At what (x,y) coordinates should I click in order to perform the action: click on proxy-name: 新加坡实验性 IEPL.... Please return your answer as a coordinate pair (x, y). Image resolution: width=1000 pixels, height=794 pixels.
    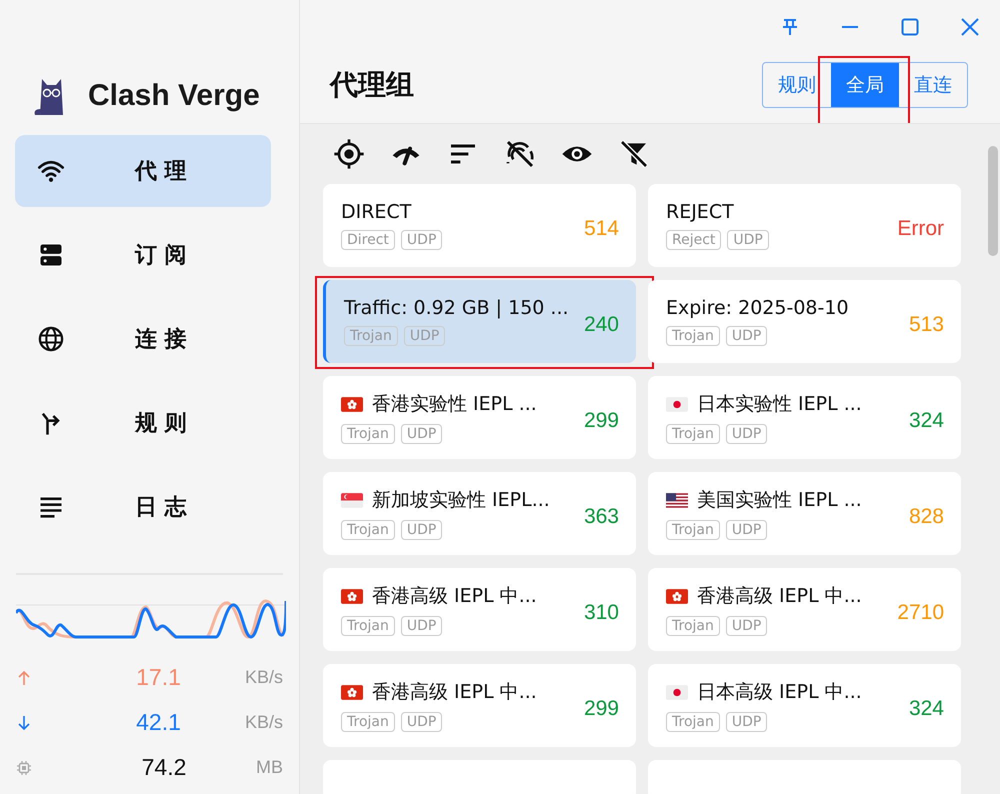
    Looking at the image, I should click on (461, 500).